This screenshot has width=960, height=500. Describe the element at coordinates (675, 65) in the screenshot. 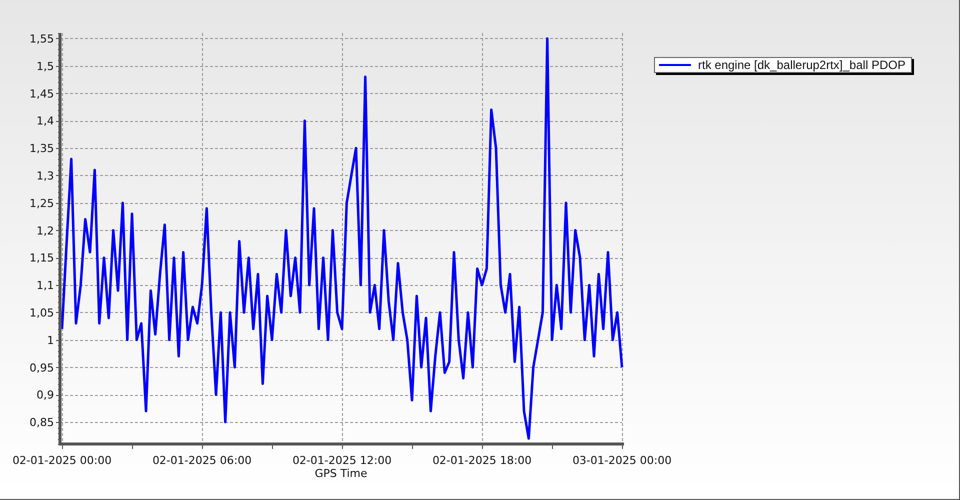

I see `legend-line-icon` at that location.